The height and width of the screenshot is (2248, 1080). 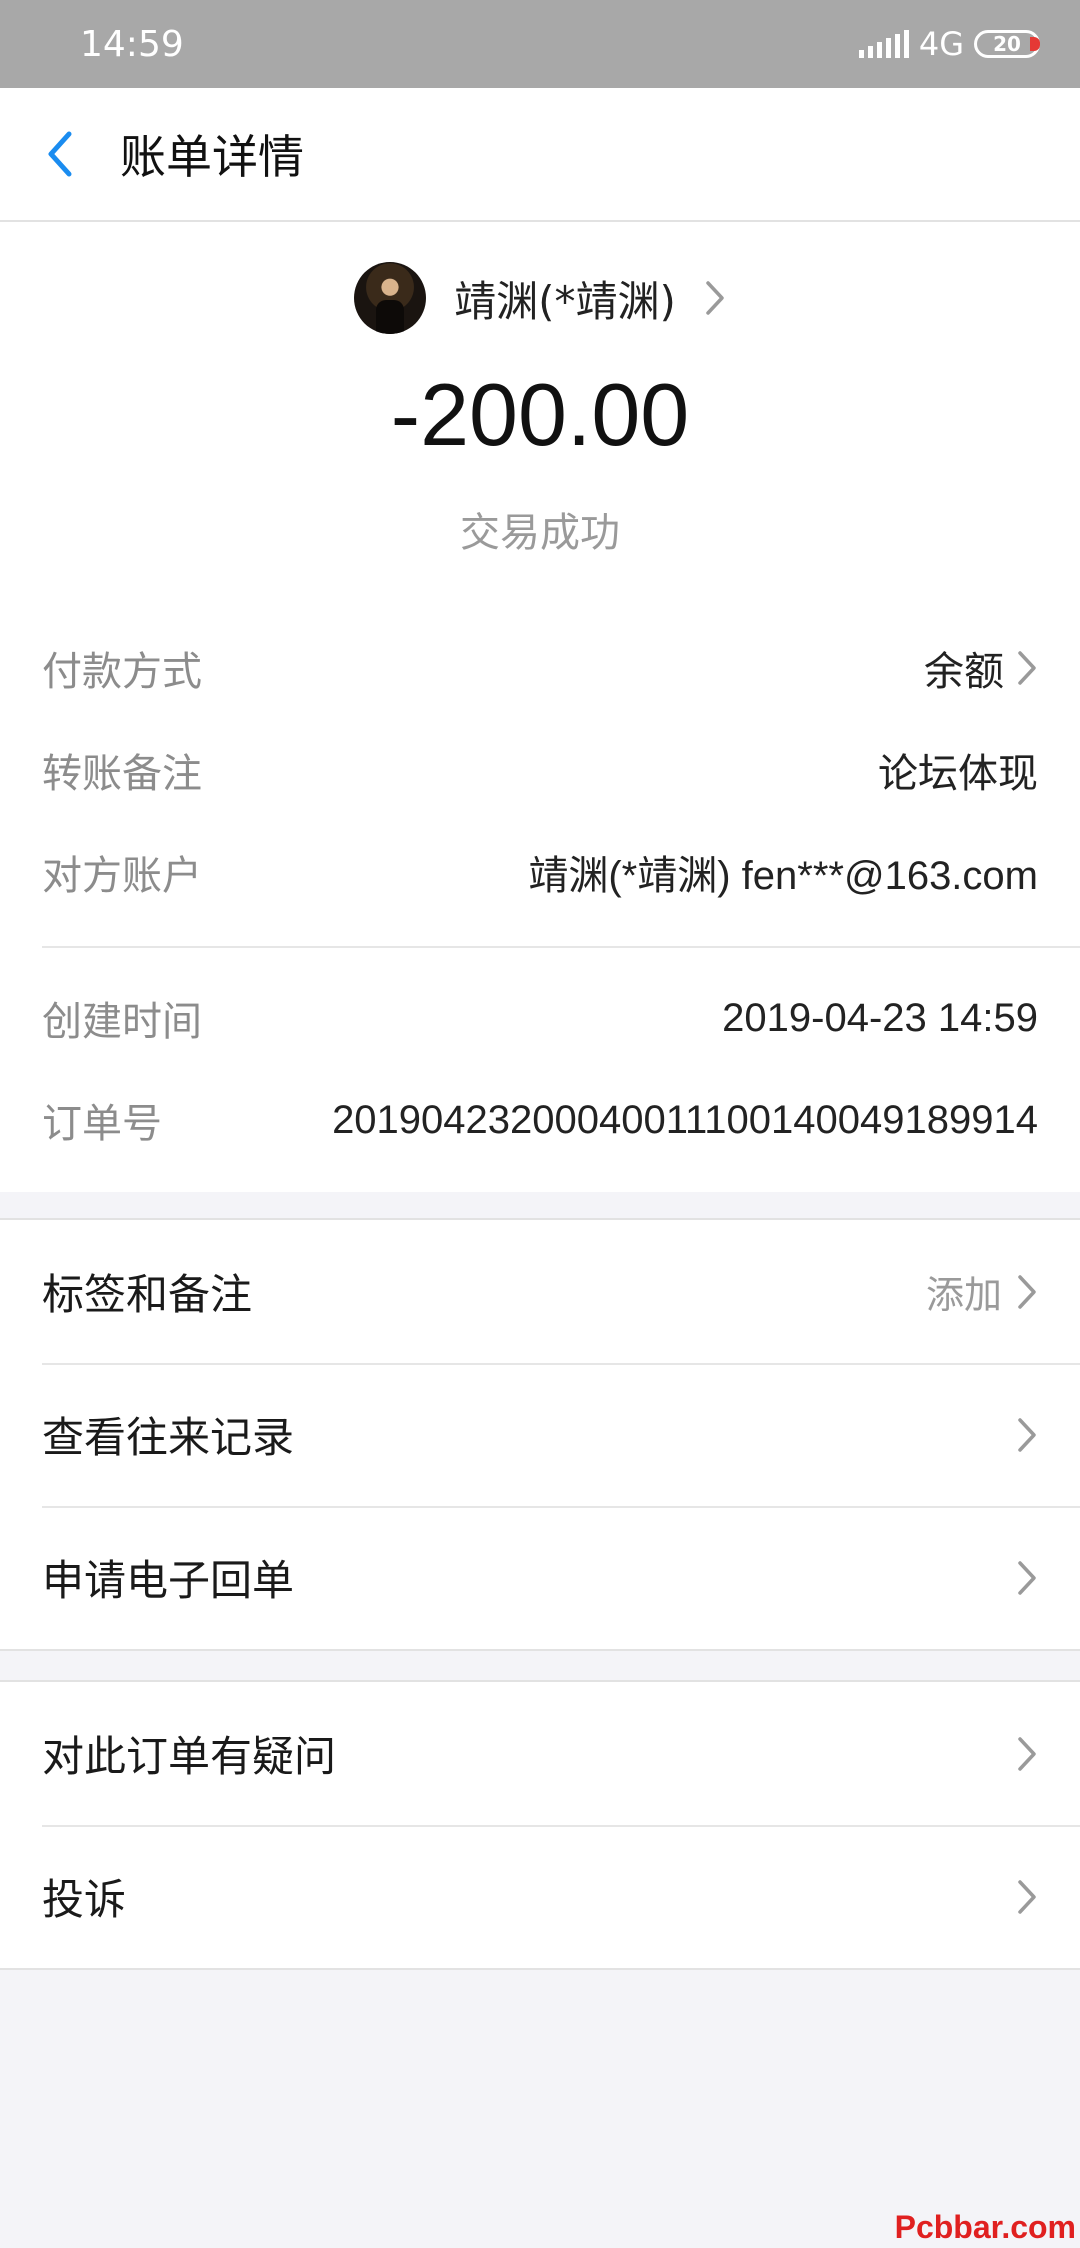 I want to click on detail-label: 订单号, so click(x=102, y=1124).